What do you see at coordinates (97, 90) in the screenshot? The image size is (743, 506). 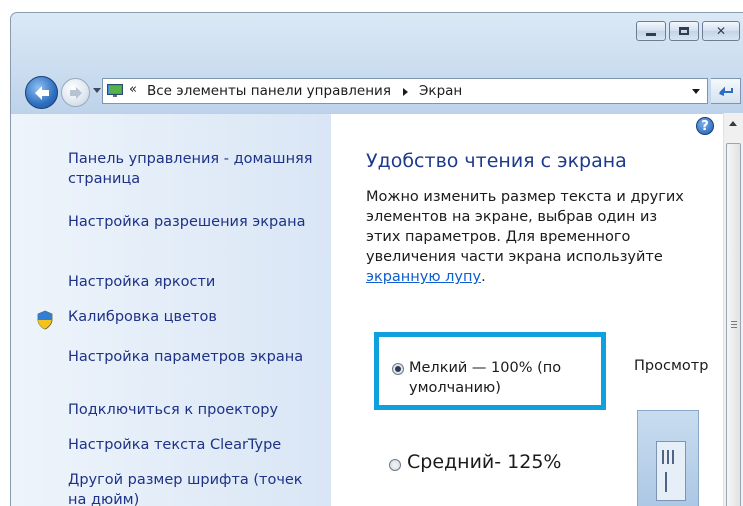 I see `recent-pages-dropdown` at bounding box center [97, 90].